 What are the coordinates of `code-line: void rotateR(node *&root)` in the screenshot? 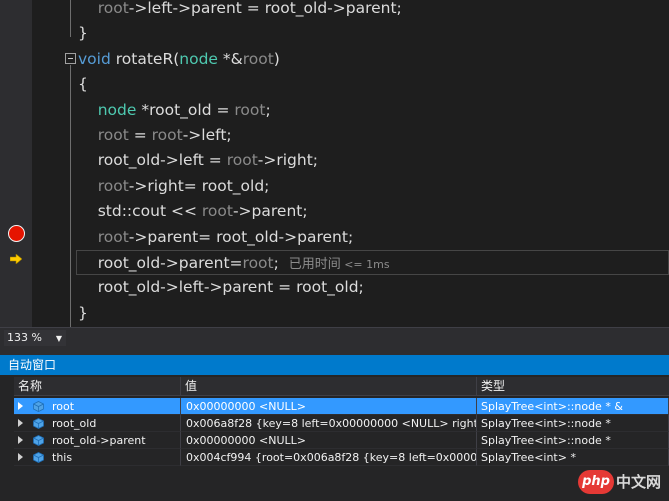 It's located at (179, 59).